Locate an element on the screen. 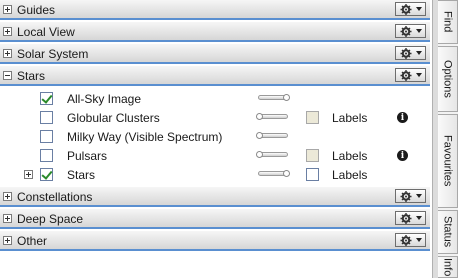  layer-row-pulsars: Pulsars Labels i is located at coordinates (215, 155).